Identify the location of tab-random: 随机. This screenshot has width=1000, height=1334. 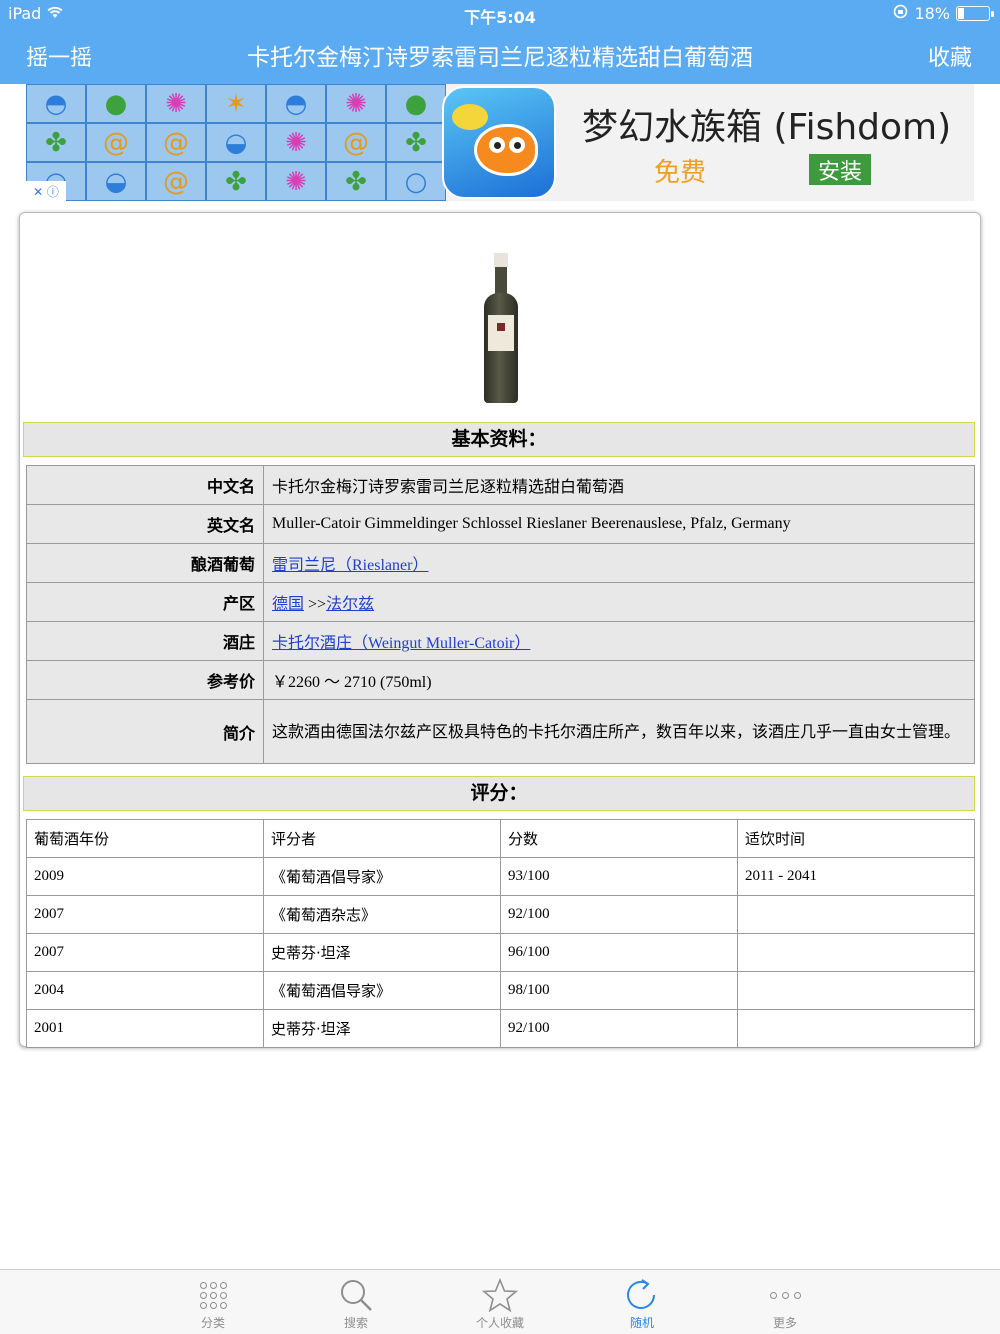
(642, 1303).